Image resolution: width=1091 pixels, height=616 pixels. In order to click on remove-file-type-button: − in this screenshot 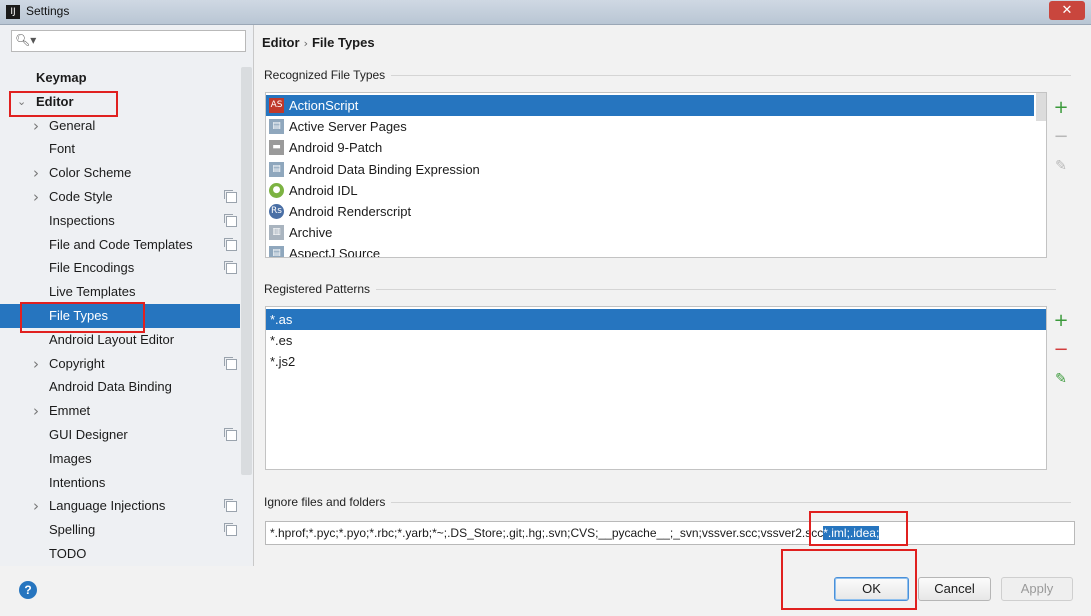, I will do `click(1061, 137)`.